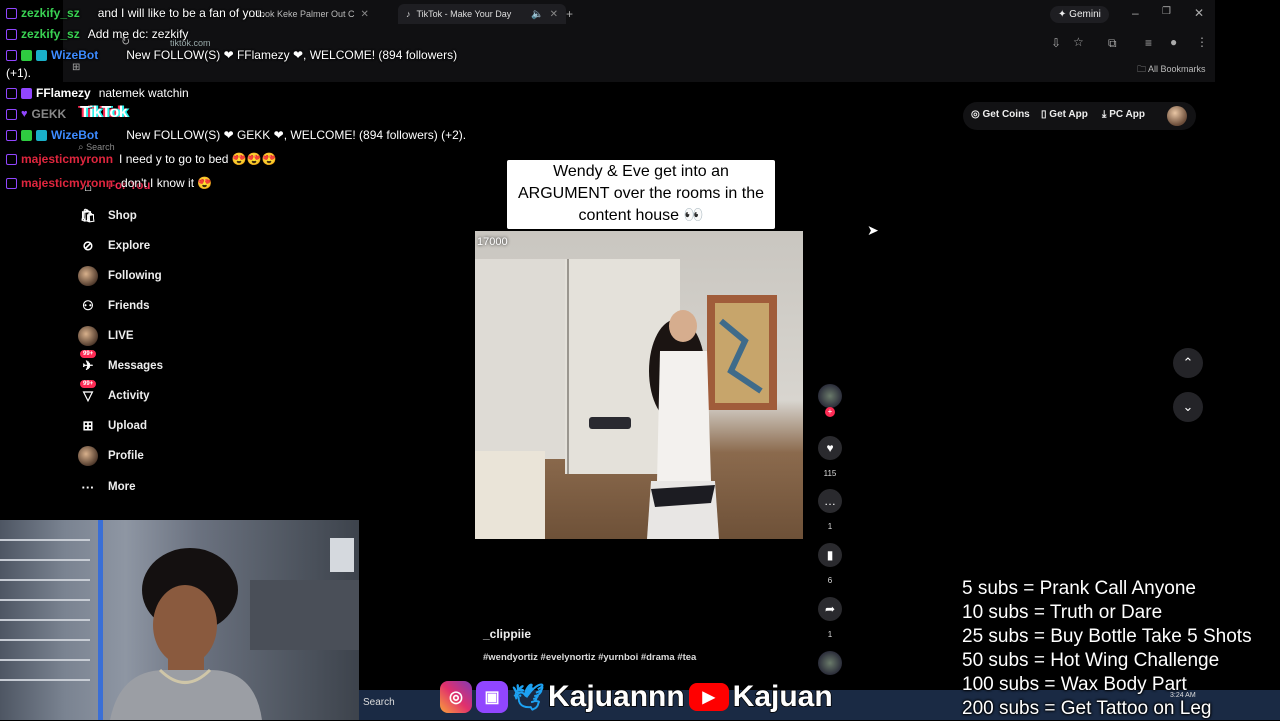 The image size is (1280, 721). I want to click on like-count: 115, so click(830, 473).